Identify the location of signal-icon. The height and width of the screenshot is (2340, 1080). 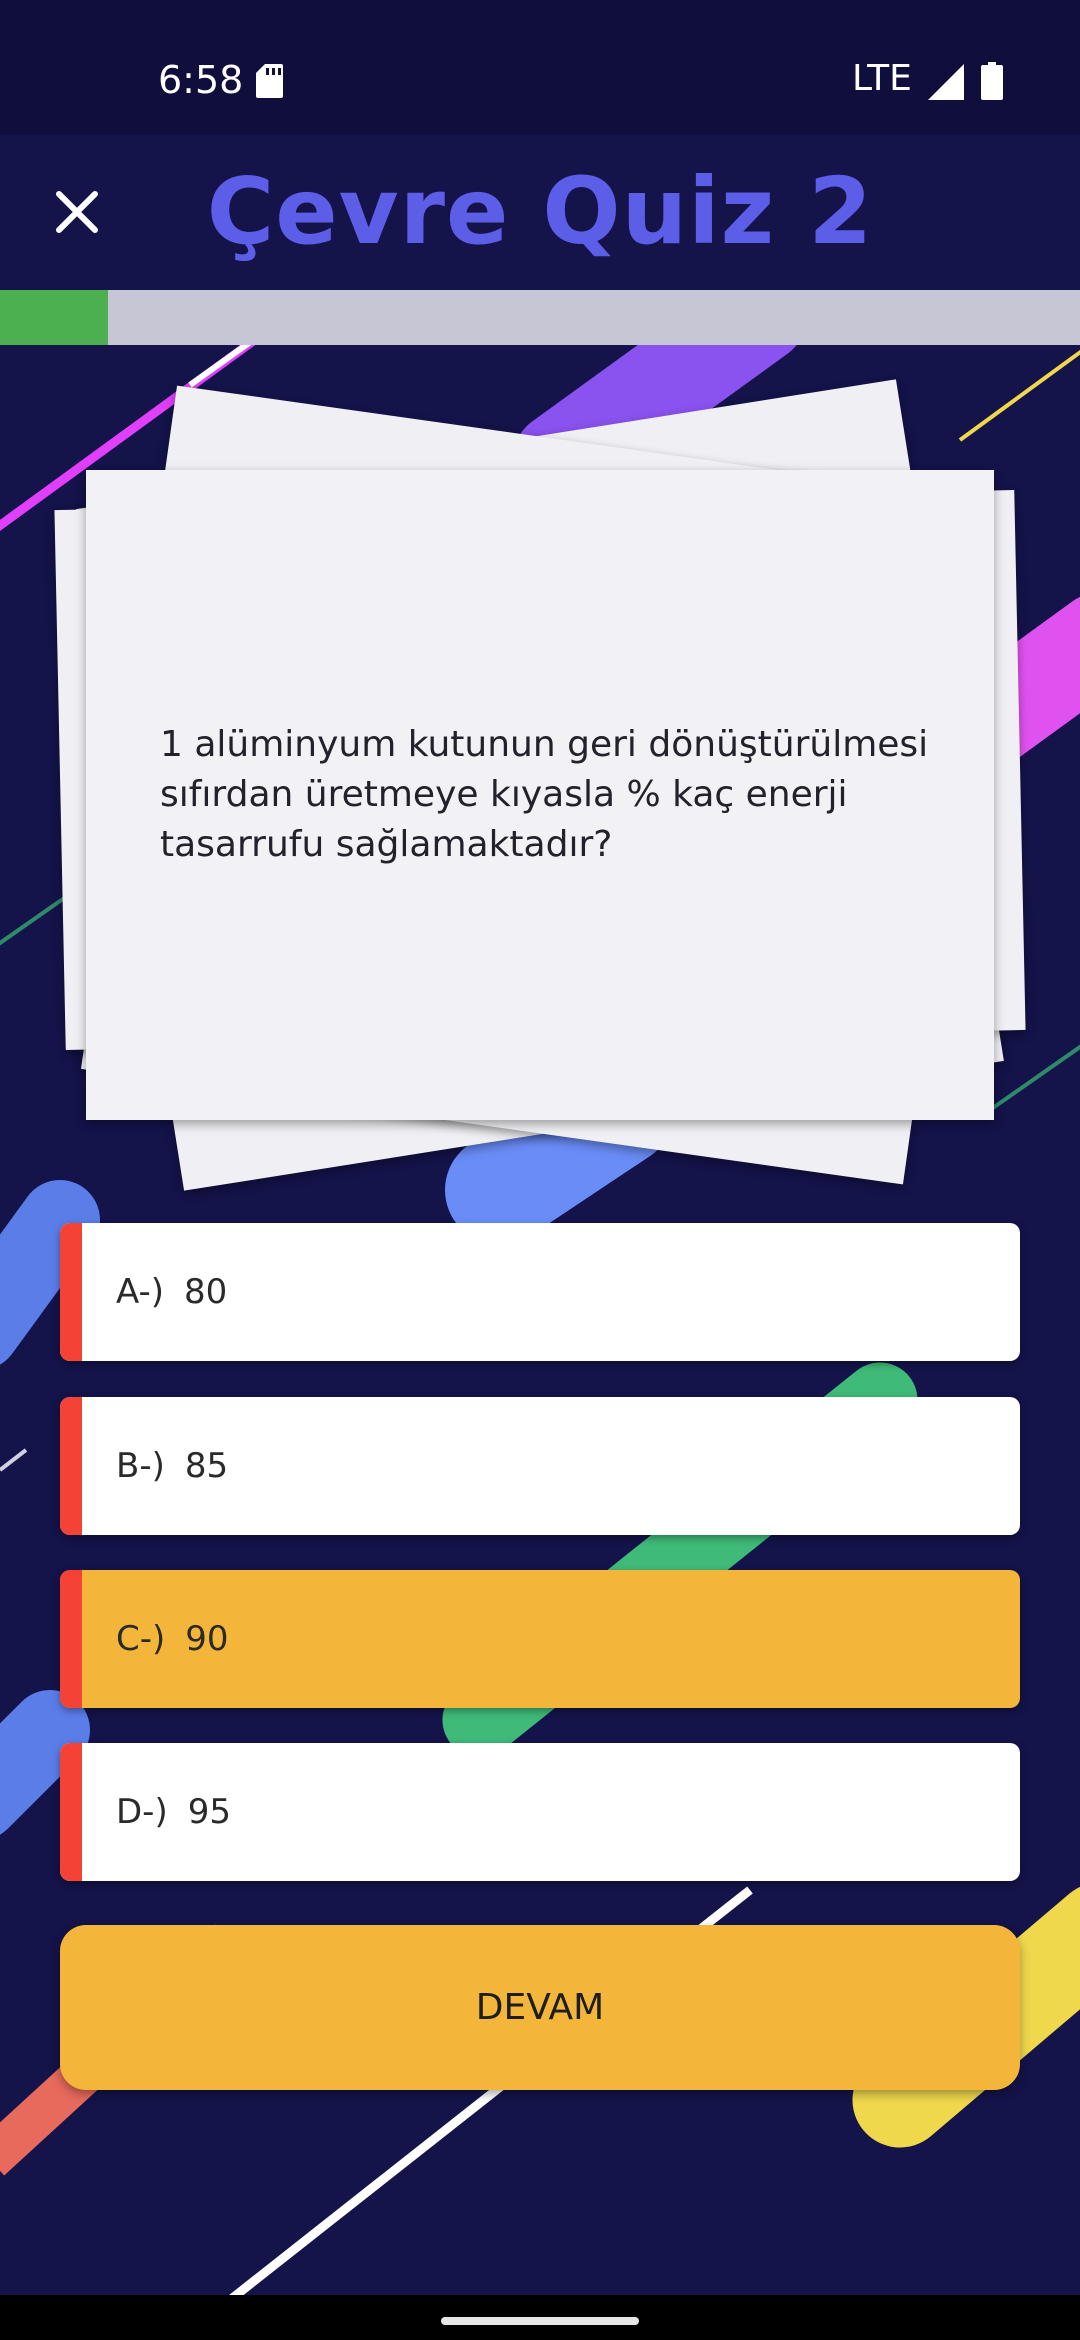
(946, 82).